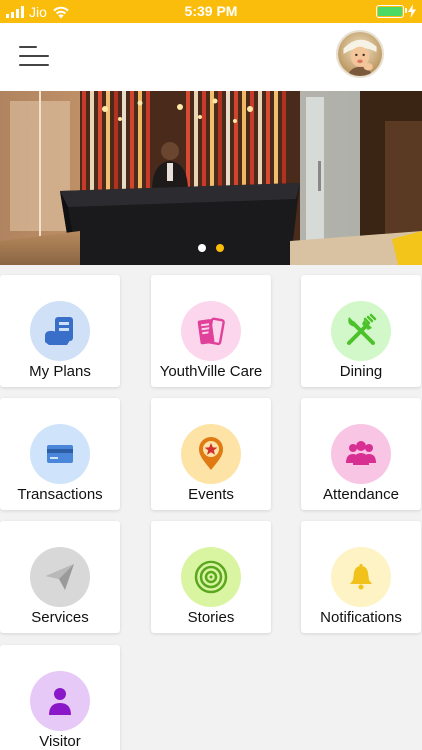 Image resolution: width=422 pixels, height=750 pixels. I want to click on profile-avatar, so click(360, 54).